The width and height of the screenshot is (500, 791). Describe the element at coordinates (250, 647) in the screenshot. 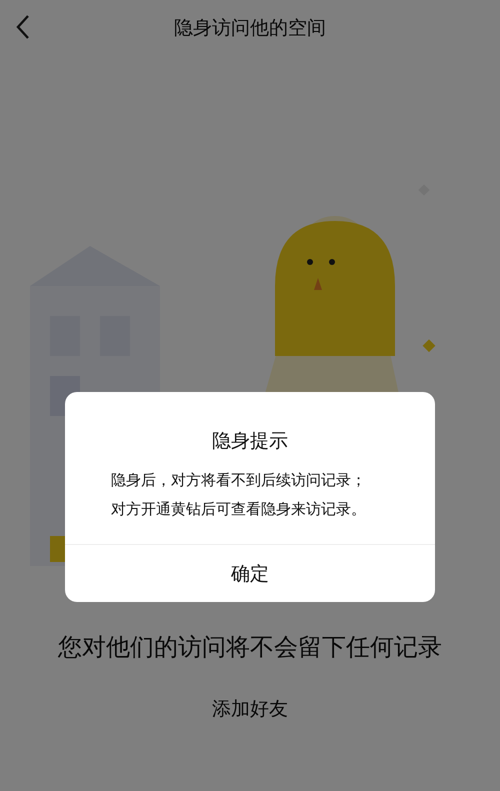

I see `page-heading: 您对他们的访问将不会留下任何记录` at that location.